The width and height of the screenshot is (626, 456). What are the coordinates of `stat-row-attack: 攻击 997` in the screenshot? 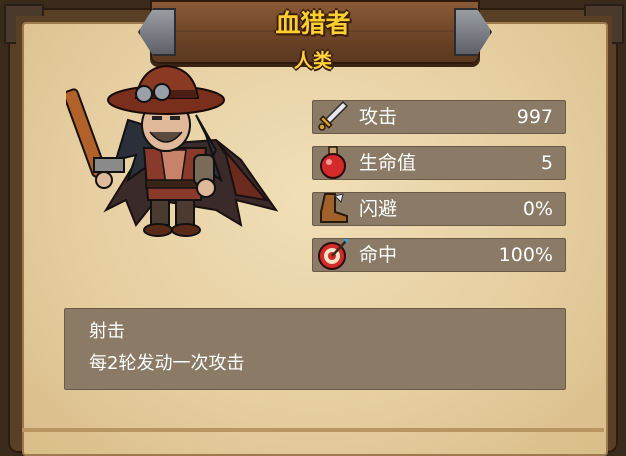 It's located at (439, 117).